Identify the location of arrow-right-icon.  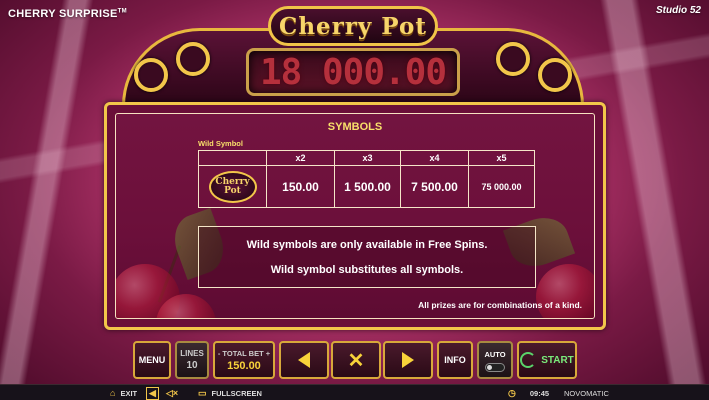
(408, 360).